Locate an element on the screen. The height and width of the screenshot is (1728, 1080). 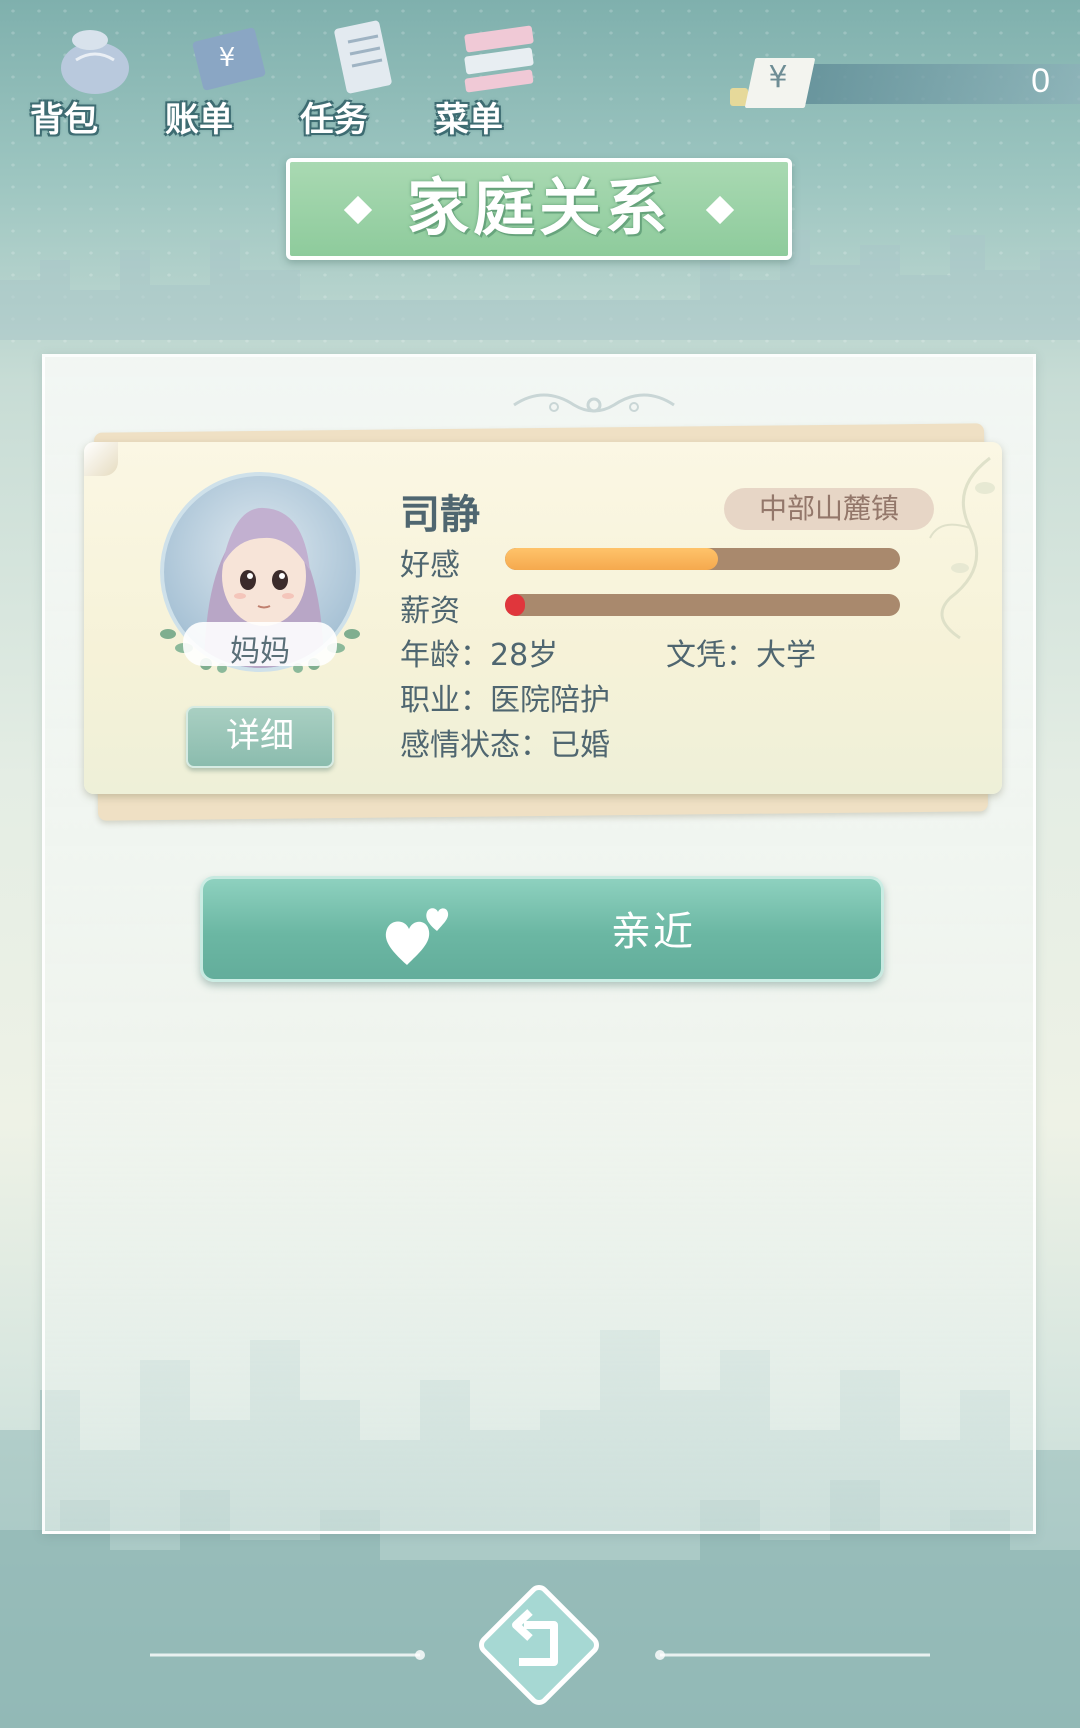
job-info: 职业：医院陪护 is located at coordinates (505, 700).